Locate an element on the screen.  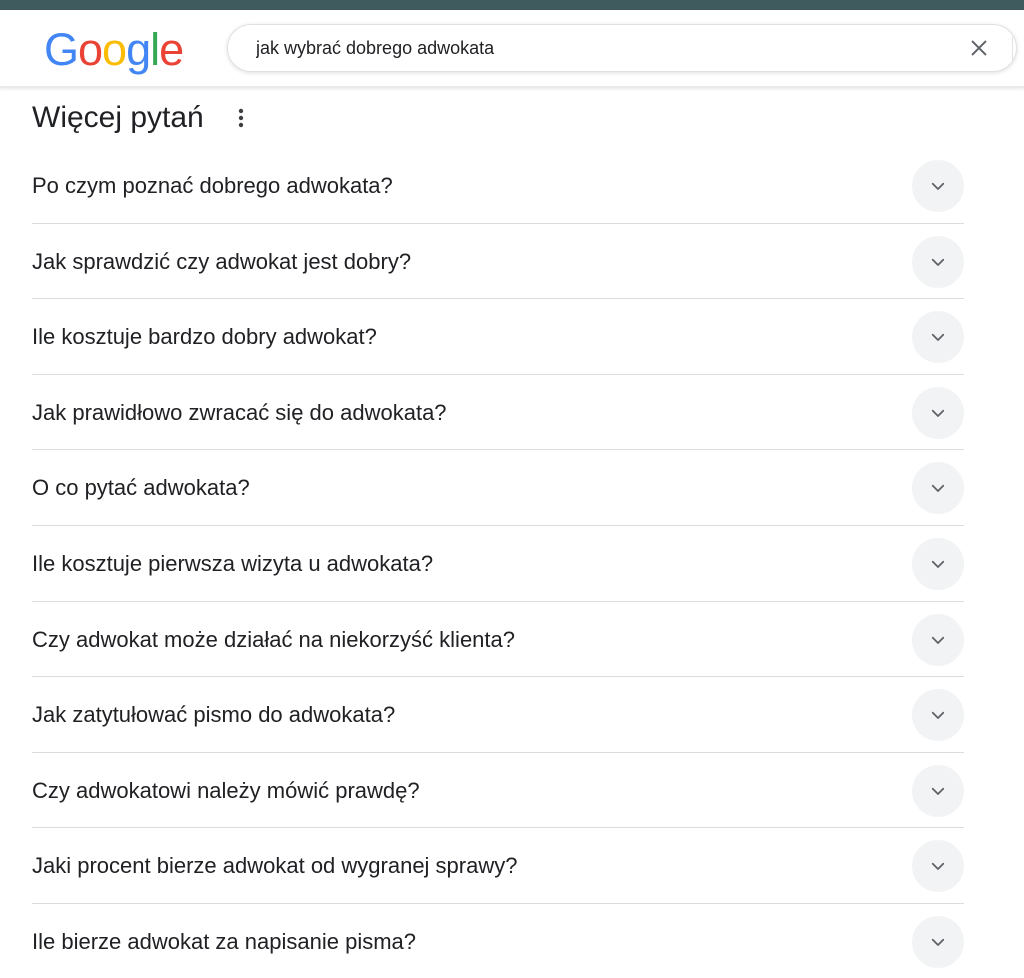
question-item: Jak sprawdzić czy adwokat jest dobry? is located at coordinates (498, 262).